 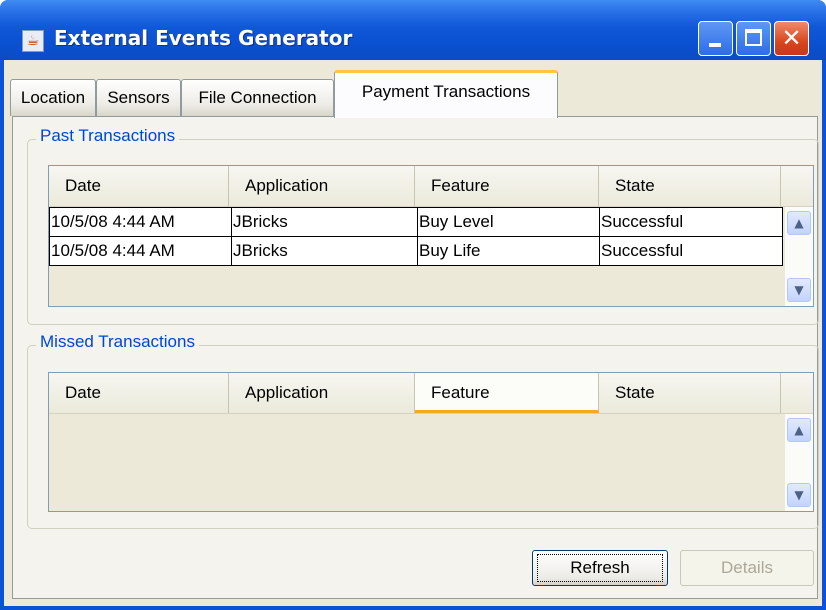 I want to click on tab-sensors: Sensors, so click(x=138, y=97).